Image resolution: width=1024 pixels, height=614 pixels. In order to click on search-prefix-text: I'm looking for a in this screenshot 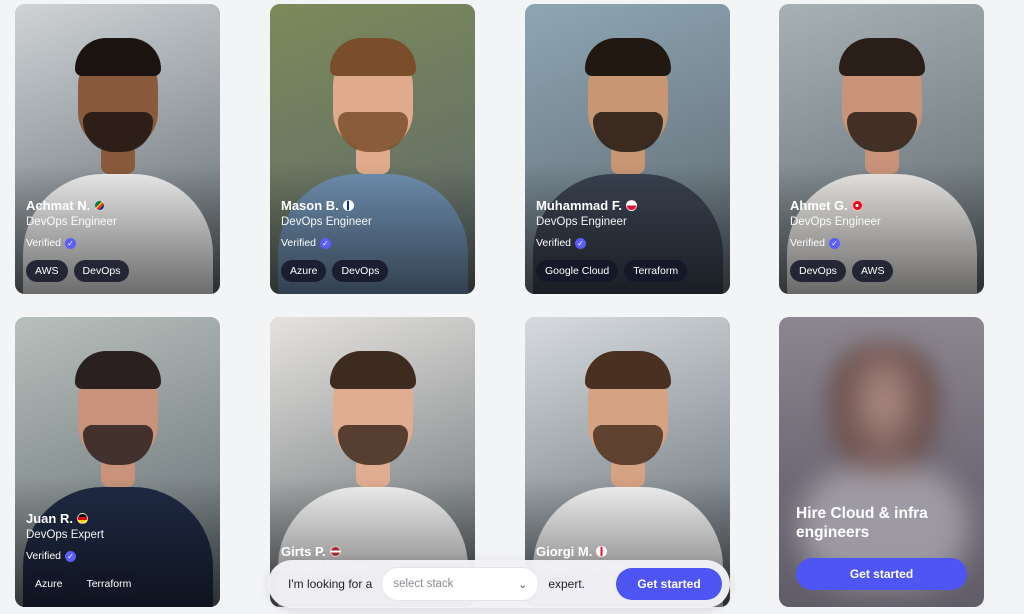, I will do `click(330, 584)`.